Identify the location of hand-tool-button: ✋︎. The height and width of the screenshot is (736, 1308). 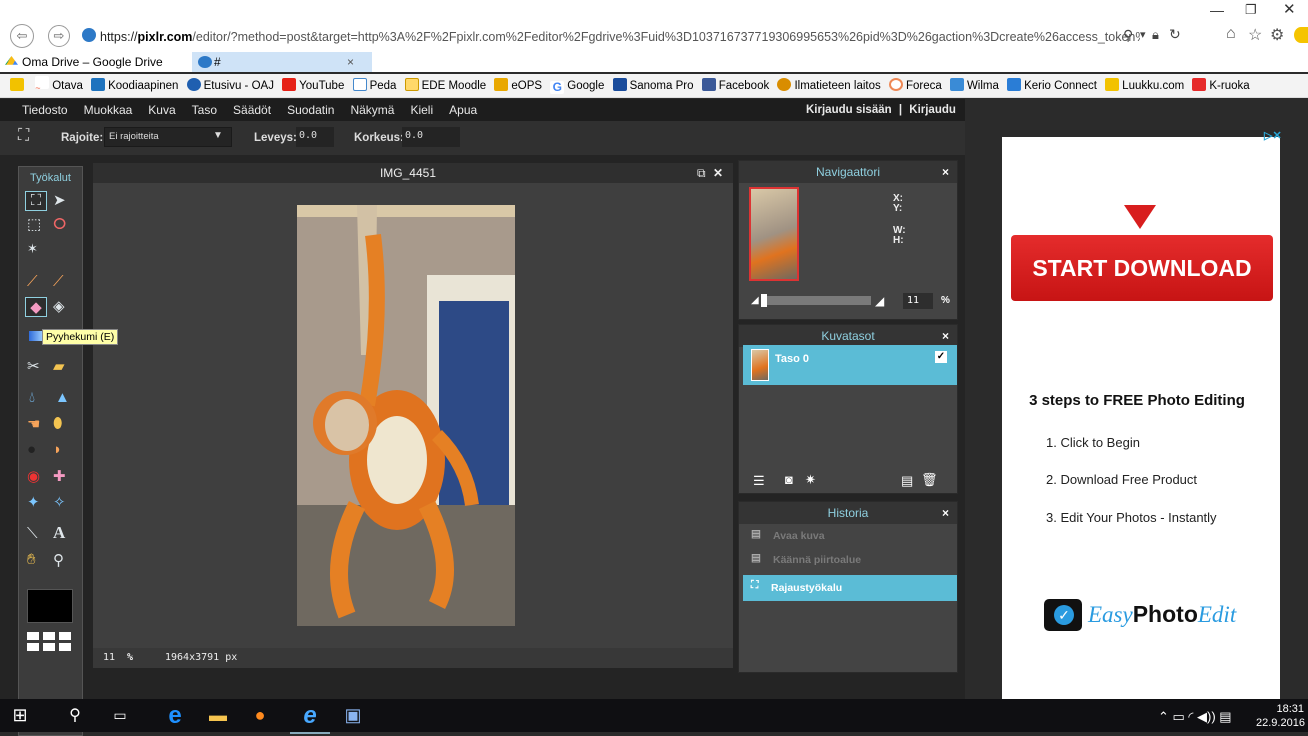
(31, 559).